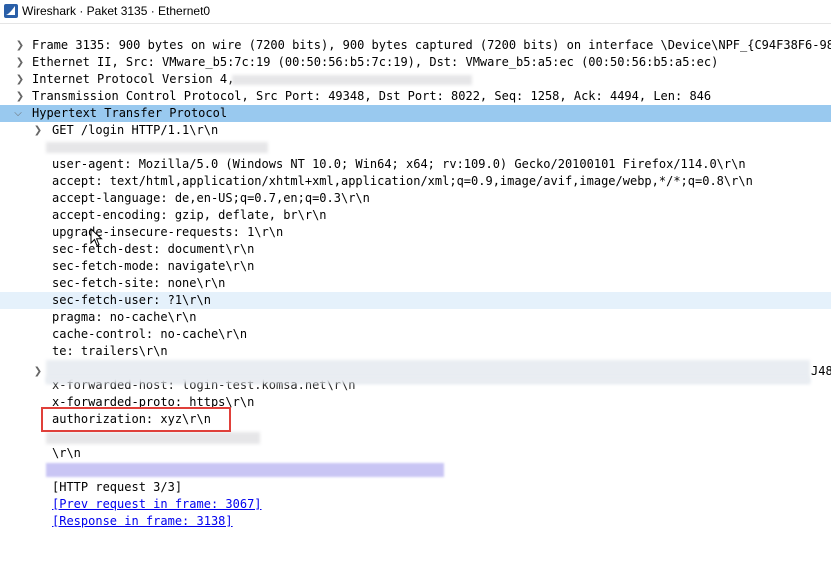 Image resolution: width=831 pixels, height=575 pixels. I want to click on sec-fetch-mode-header: sec-fetch-mode: navigate\r\n, so click(153, 266).